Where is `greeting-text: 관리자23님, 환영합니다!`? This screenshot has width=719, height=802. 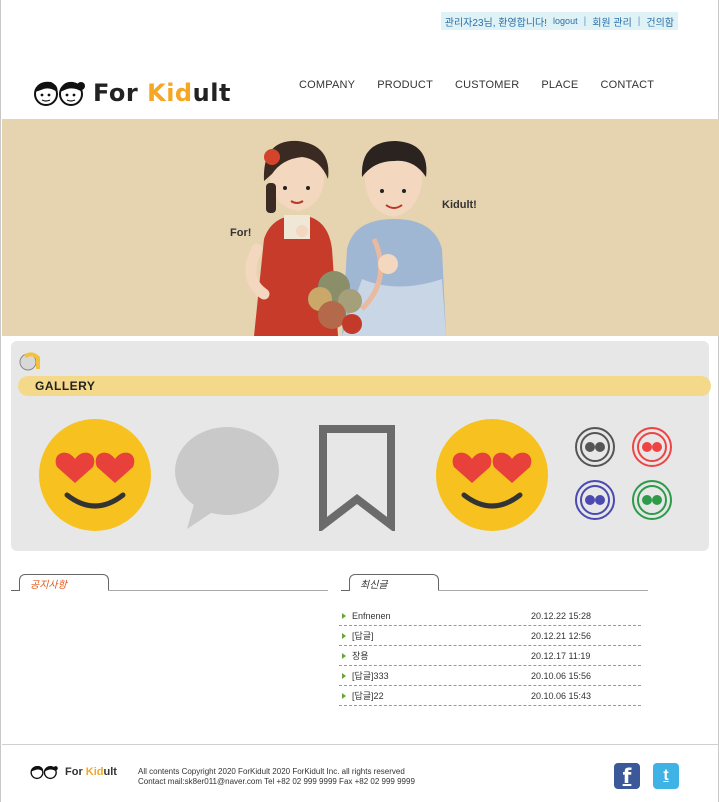 greeting-text: 관리자23님, 환영합니다! is located at coordinates (496, 23).